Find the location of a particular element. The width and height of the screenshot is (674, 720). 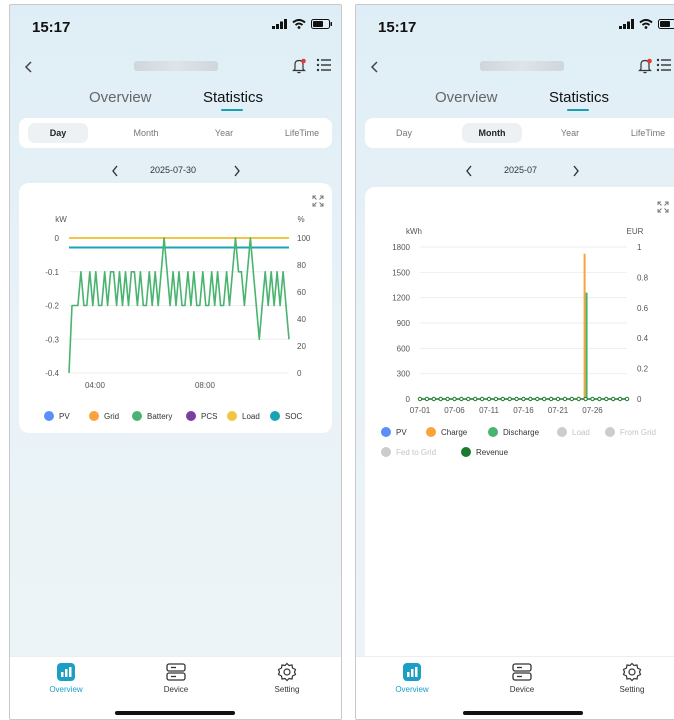

legend-item-grid: Grid is located at coordinates (104, 416).